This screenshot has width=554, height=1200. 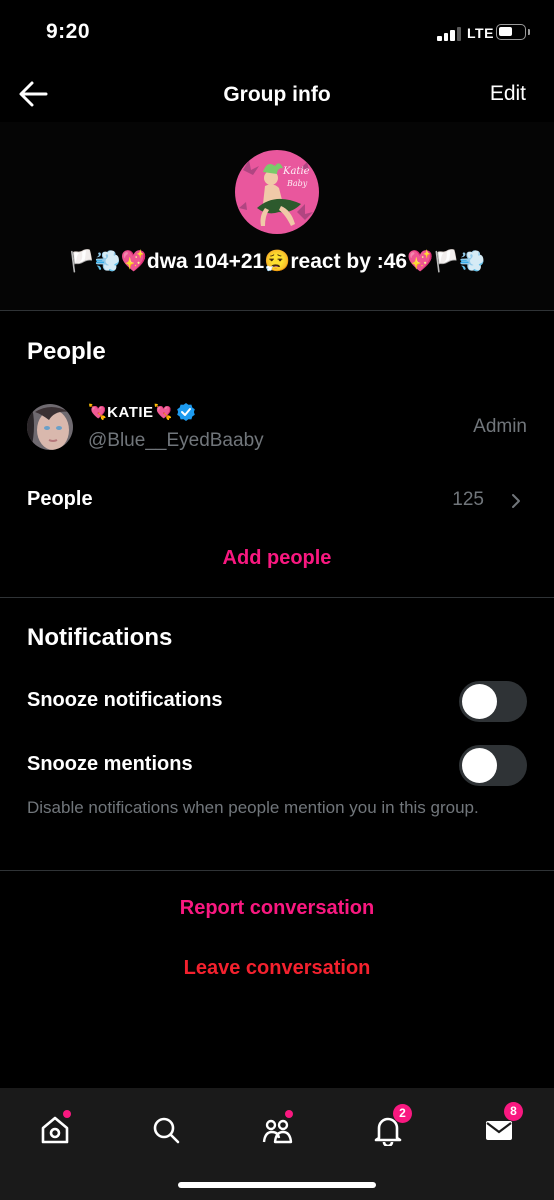 I want to click on nav-home, so click(x=55, y=1129).